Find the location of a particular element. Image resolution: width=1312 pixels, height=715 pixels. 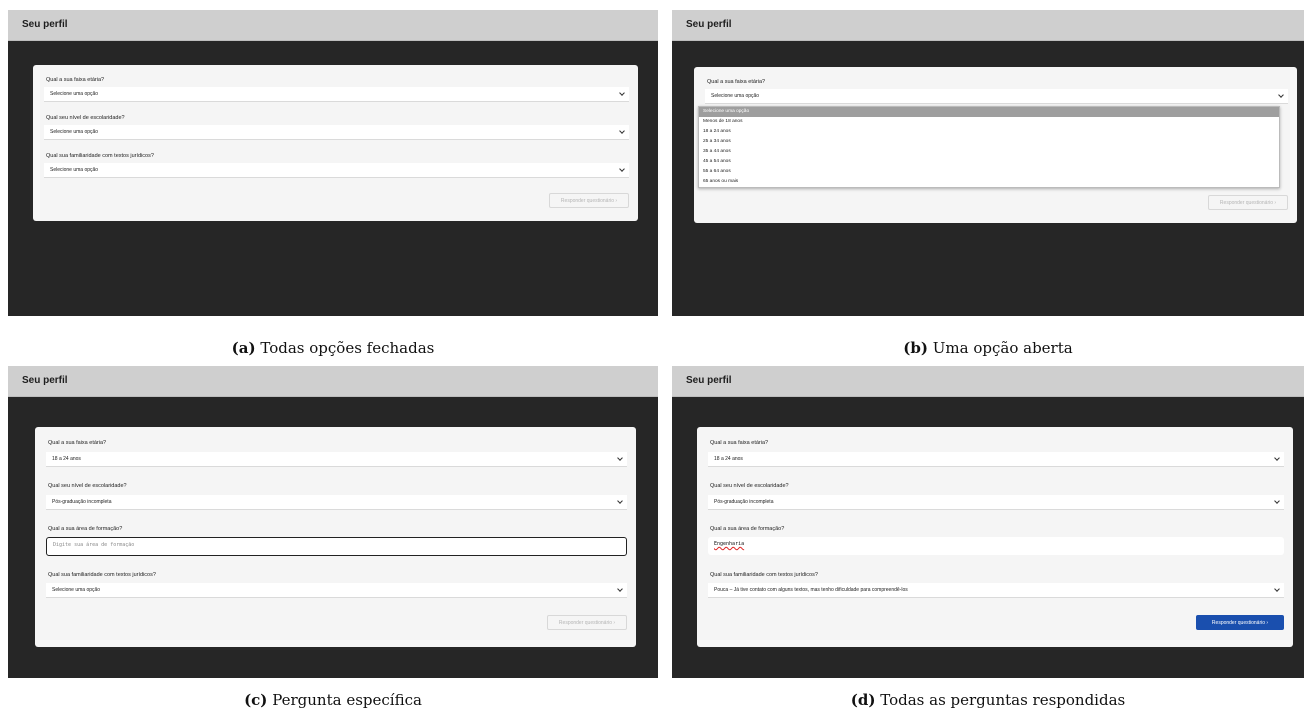

age-option: 65 anos ou mais is located at coordinates (989, 182).